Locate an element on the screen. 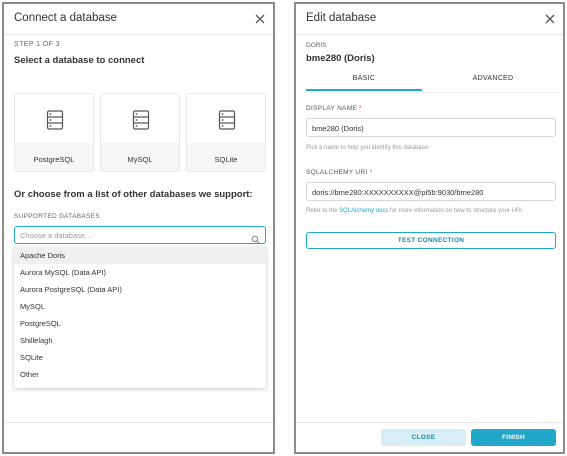 Image resolution: width=567 pixels, height=456 pixels. mysql-card: MySQL is located at coordinates (140, 132).